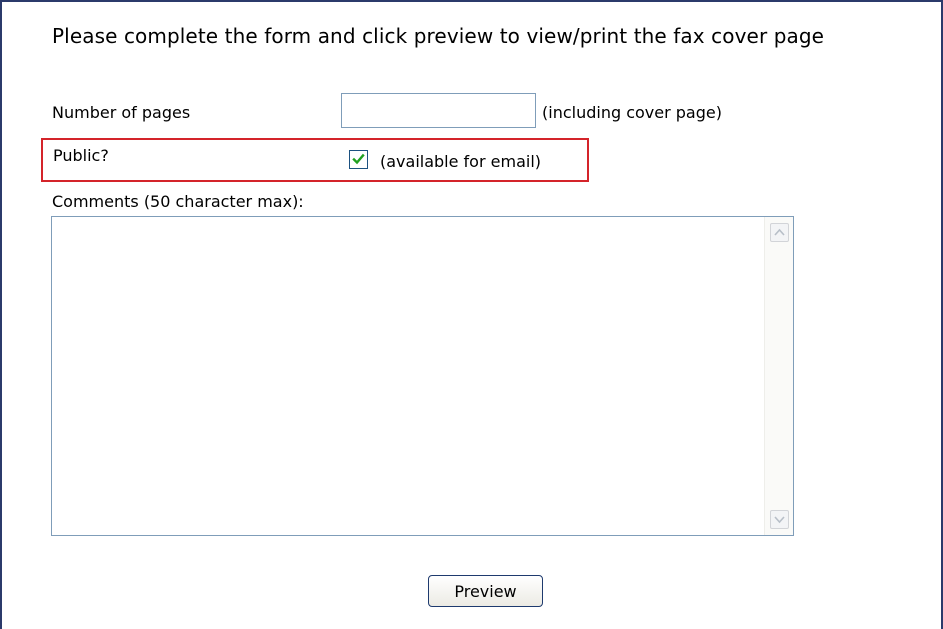 This screenshot has width=943, height=629. Describe the element at coordinates (632, 112) in the screenshot. I see `number-of-pages-hint: (including cover page)` at that location.